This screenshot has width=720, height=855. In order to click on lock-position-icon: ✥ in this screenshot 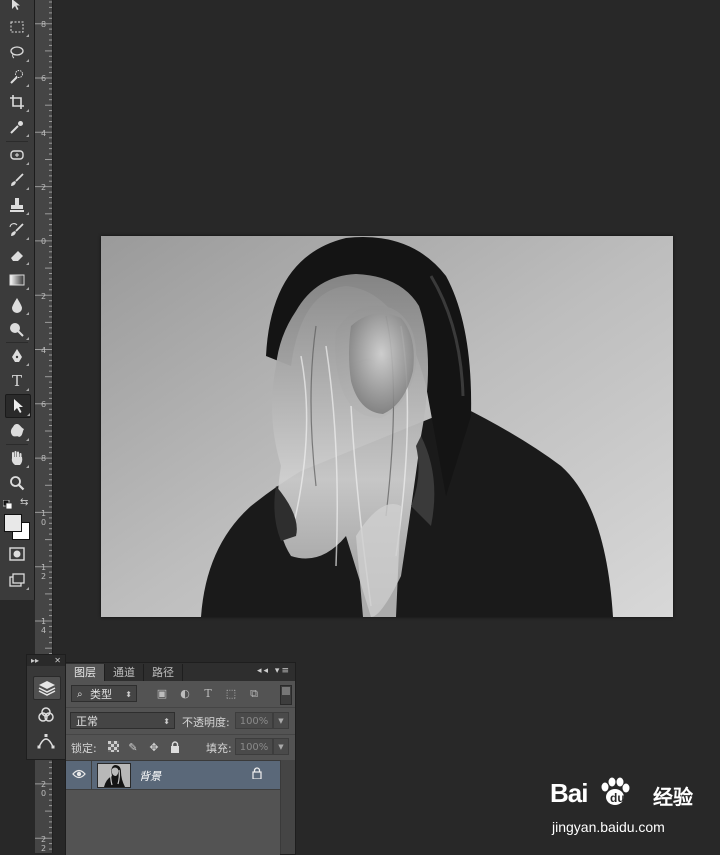, I will do `click(154, 748)`.